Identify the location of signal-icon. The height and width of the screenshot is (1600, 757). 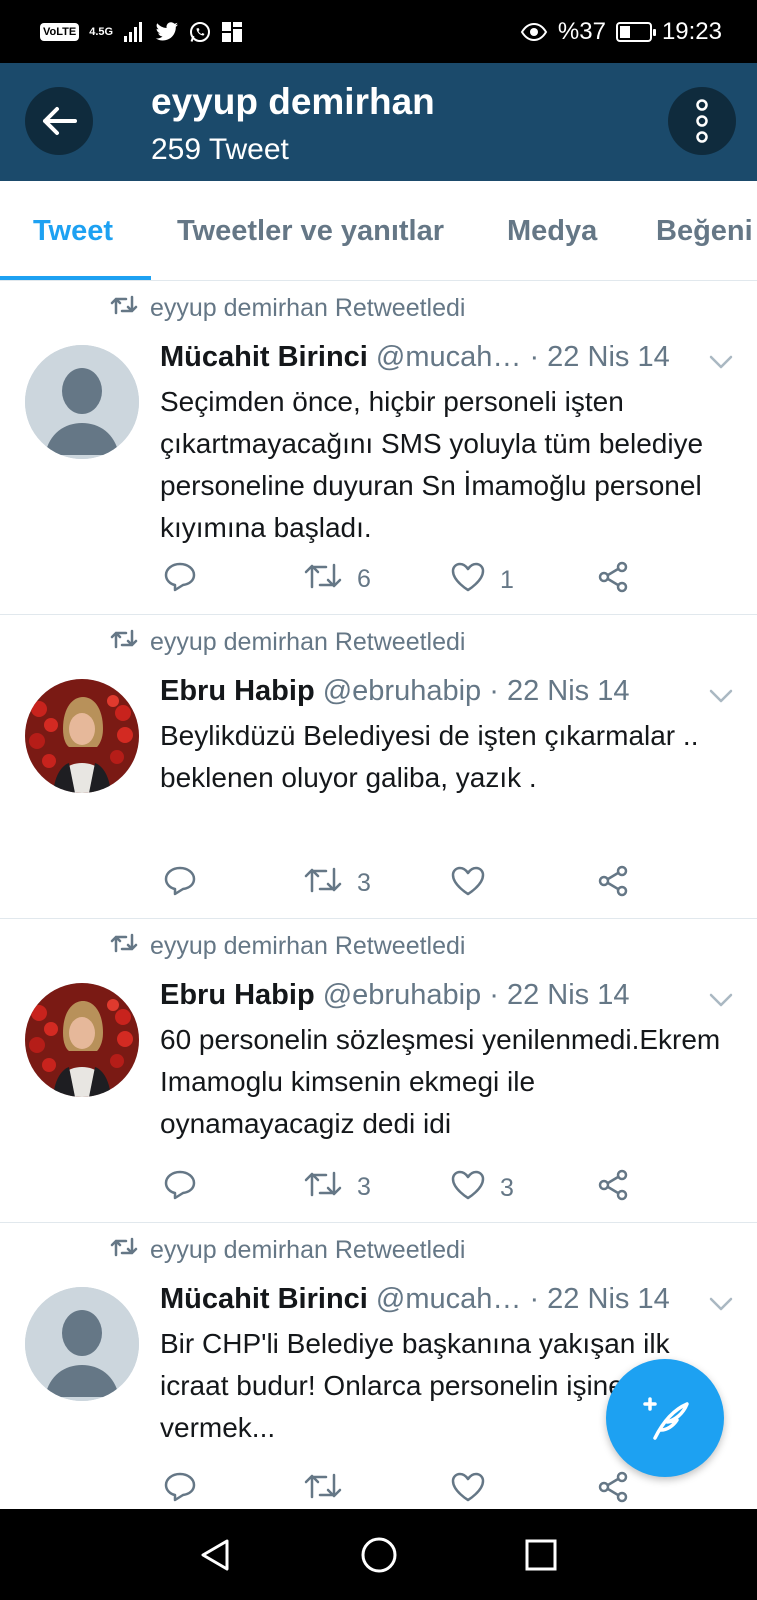
(133, 32).